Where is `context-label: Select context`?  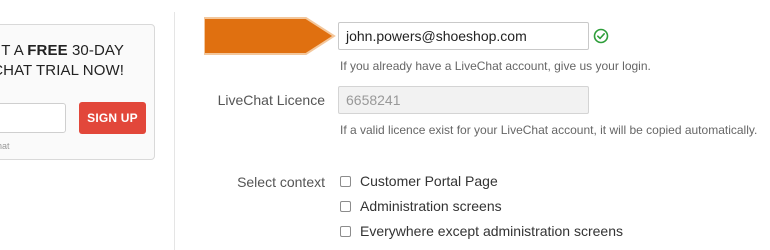
context-label: Select context is located at coordinates (281, 182).